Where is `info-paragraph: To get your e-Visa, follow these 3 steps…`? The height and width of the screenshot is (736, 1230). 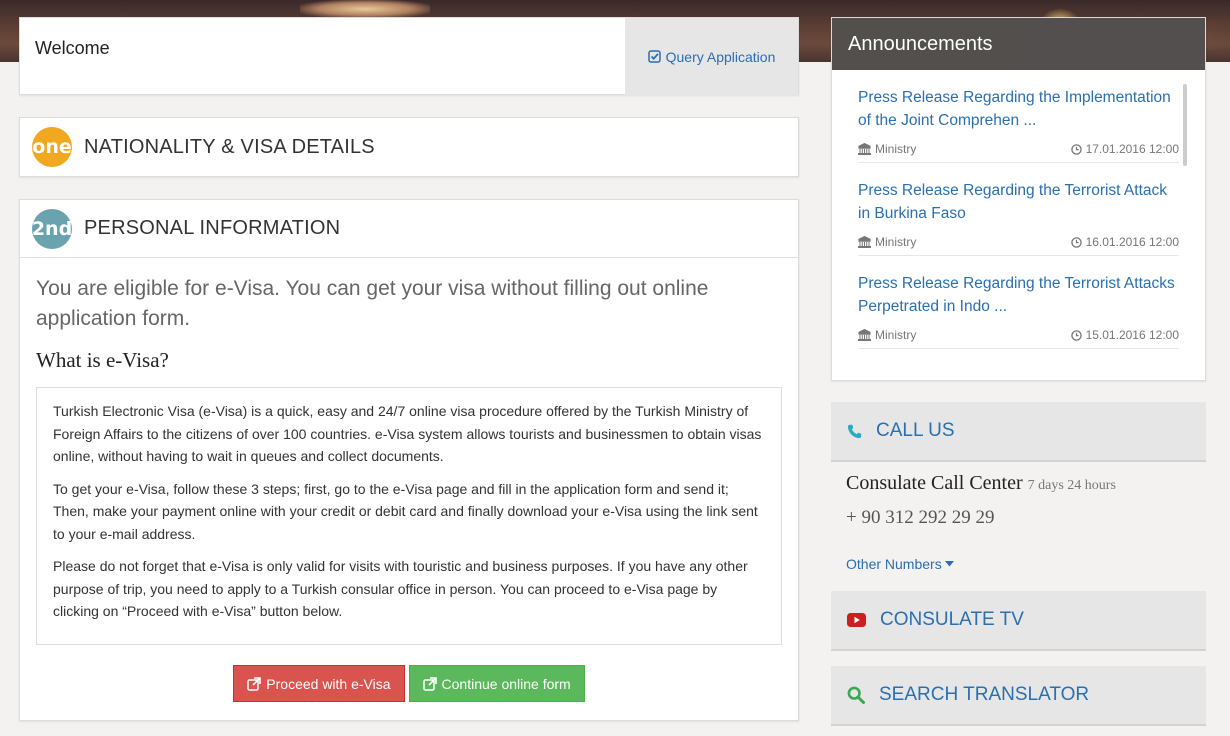 info-paragraph: To get your e-Visa, follow these 3 steps… is located at coordinates (405, 511).